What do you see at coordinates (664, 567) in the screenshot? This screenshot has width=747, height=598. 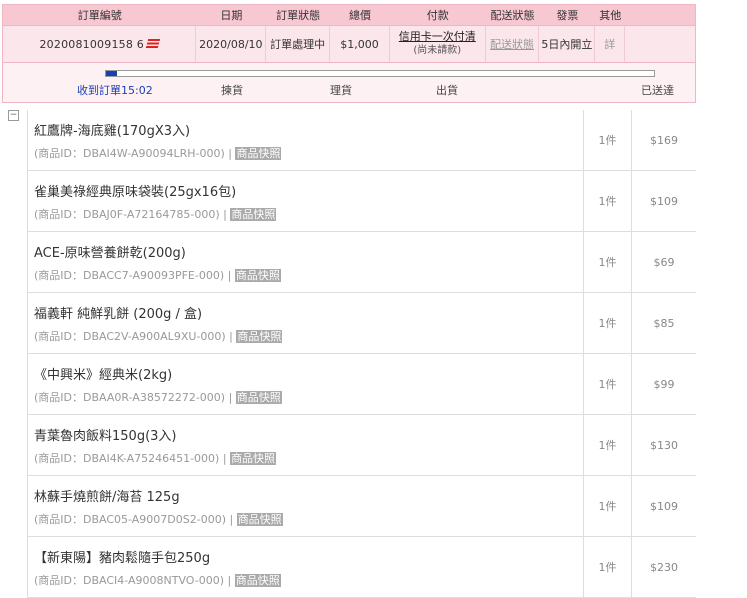 I see `item-price: $230` at bounding box center [664, 567].